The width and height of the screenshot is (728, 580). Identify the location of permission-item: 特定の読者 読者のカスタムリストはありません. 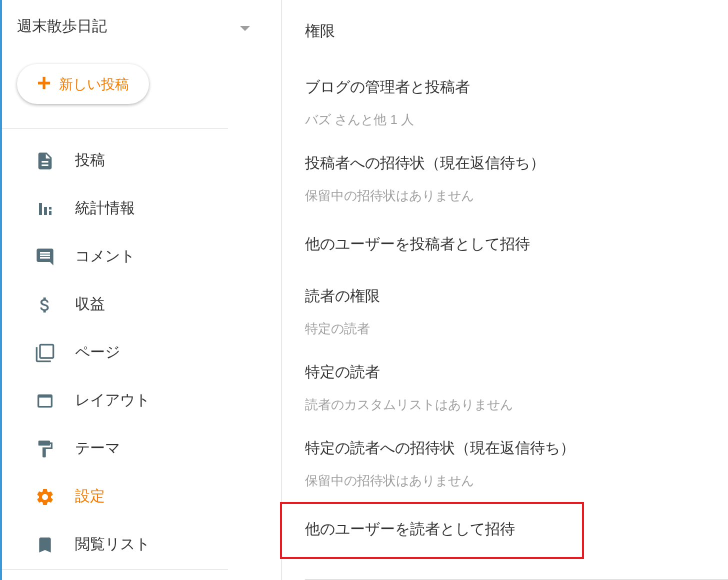
(433, 388).